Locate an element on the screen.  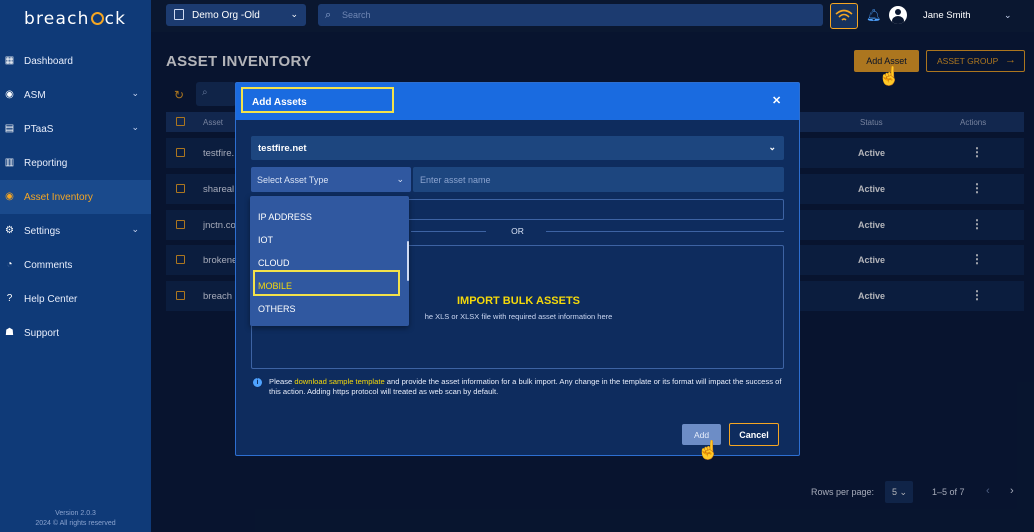
sidebar-item-label: Reporting is located at coordinates (46, 163).